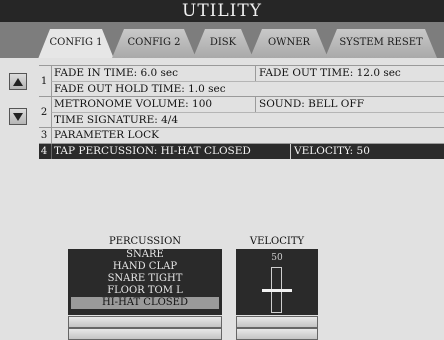  Describe the element at coordinates (44, 151) in the screenshot. I see `group-number: 4` at that location.